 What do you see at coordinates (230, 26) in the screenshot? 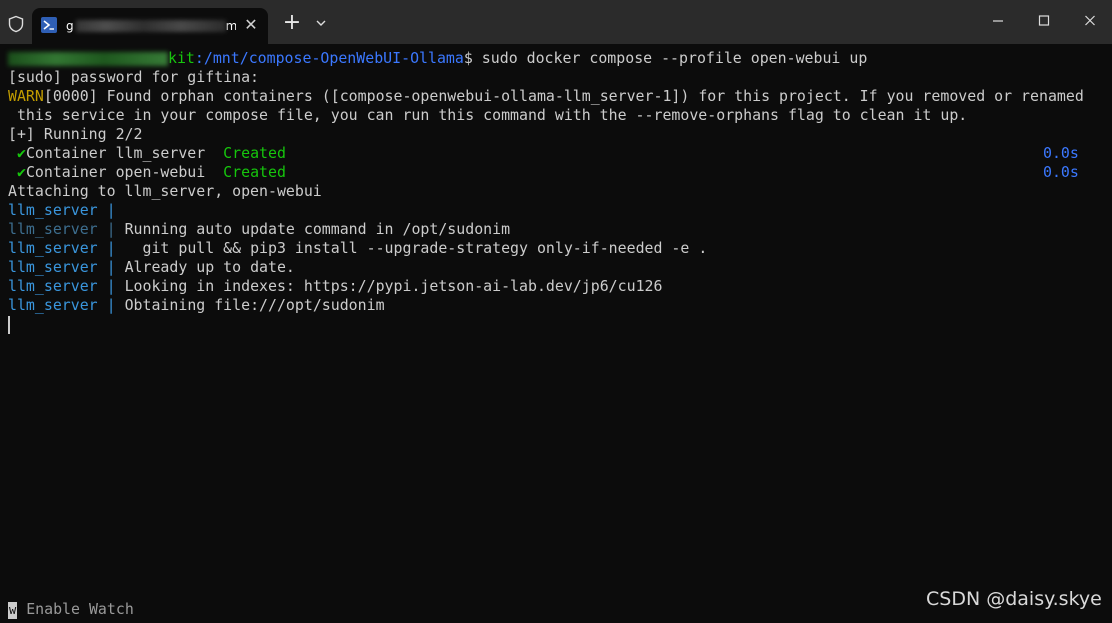
I see `tab-title-tail: m` at bounding box center [230, 26].